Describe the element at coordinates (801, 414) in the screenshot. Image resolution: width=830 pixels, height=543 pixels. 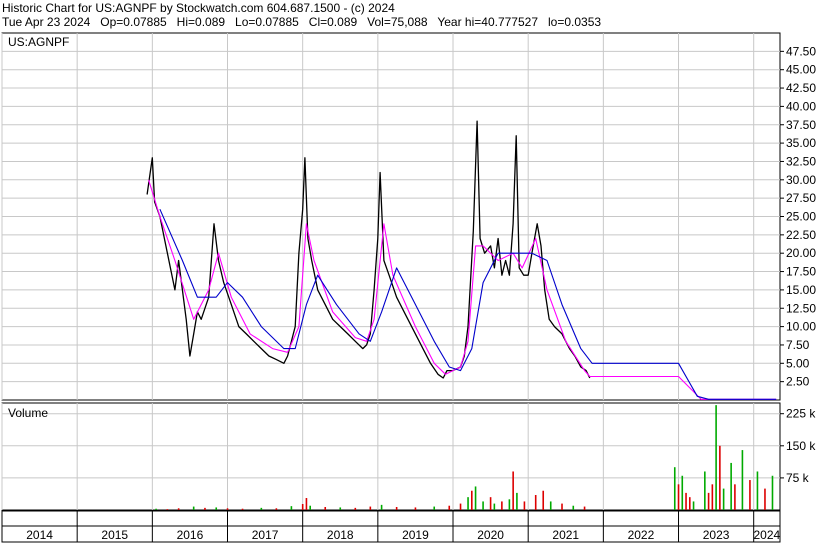
I see `volume-tick-label: 225 k` at that location.